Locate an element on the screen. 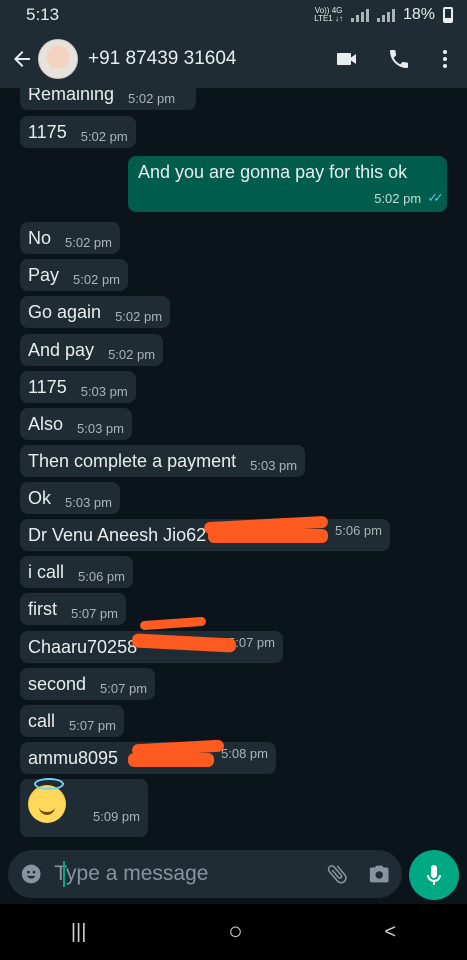  message-text: Remaining is located at coordinates (71, 96).